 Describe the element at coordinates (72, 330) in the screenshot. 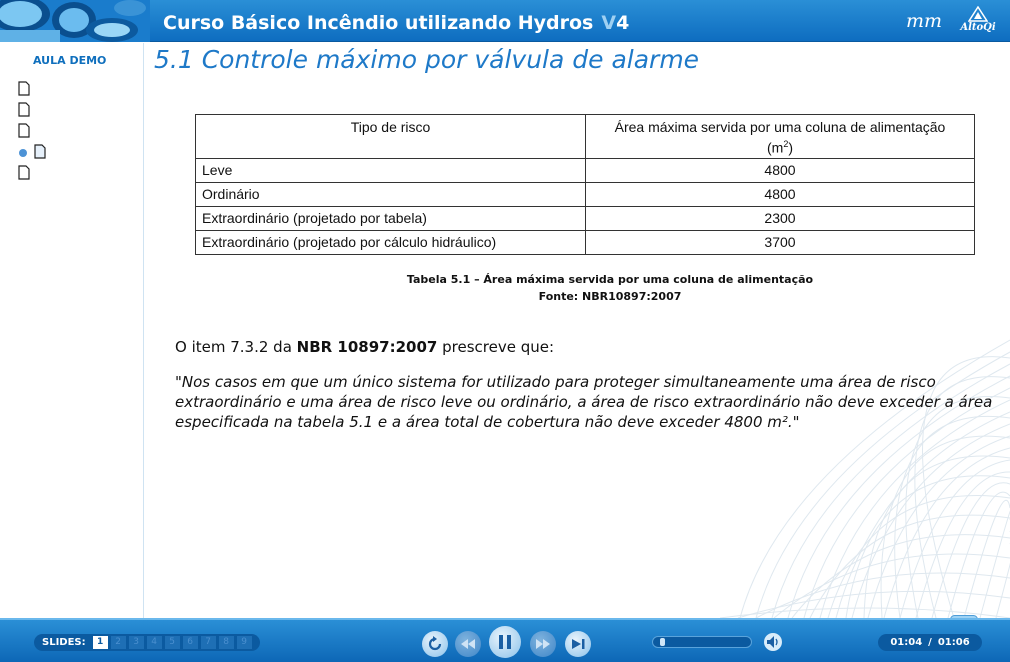

I see `sidebar: AULA DEMO` at that location.